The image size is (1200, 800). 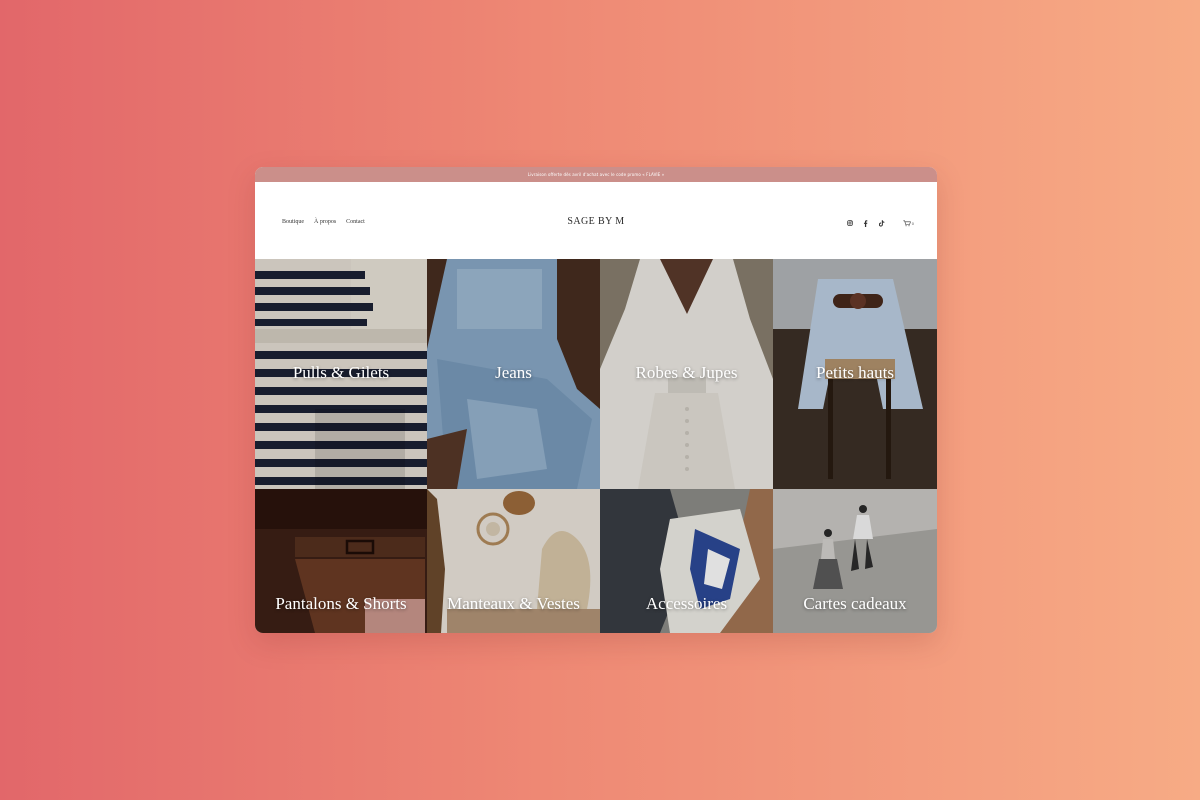 What do you see at coordinates (876, 223) in the screenshot?
I see `header-actions: 0` at bounding box center [876, 223].